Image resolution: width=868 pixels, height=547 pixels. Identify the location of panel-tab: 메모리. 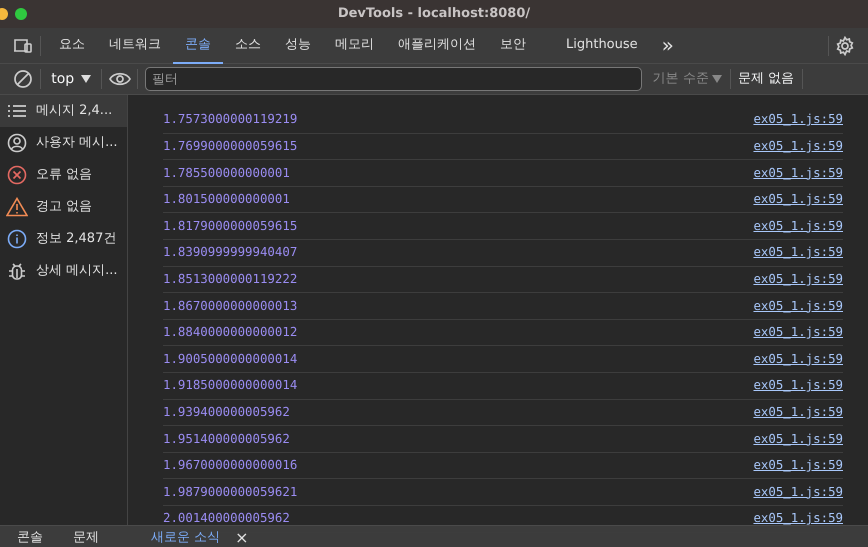
(354, 46).